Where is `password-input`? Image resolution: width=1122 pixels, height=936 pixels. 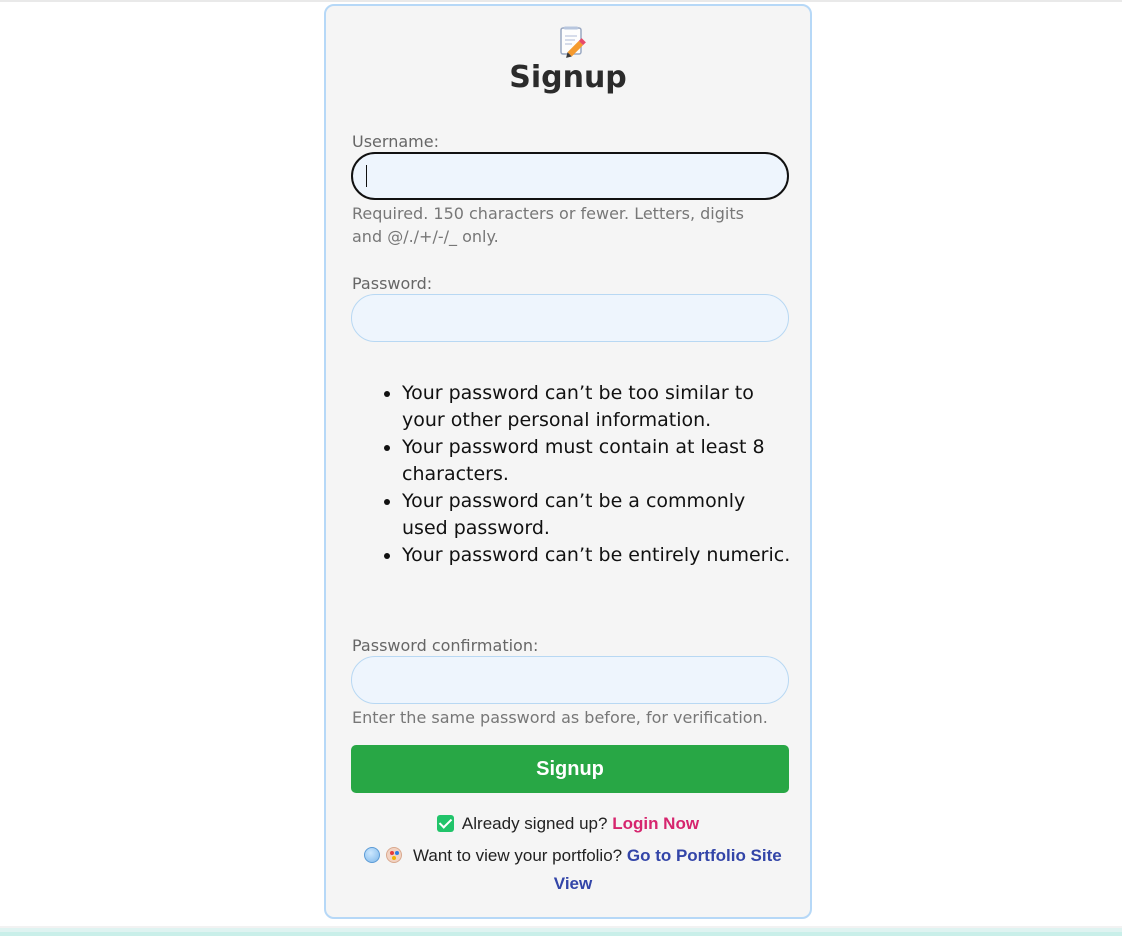 password-input is located at coordinates (570, 318).